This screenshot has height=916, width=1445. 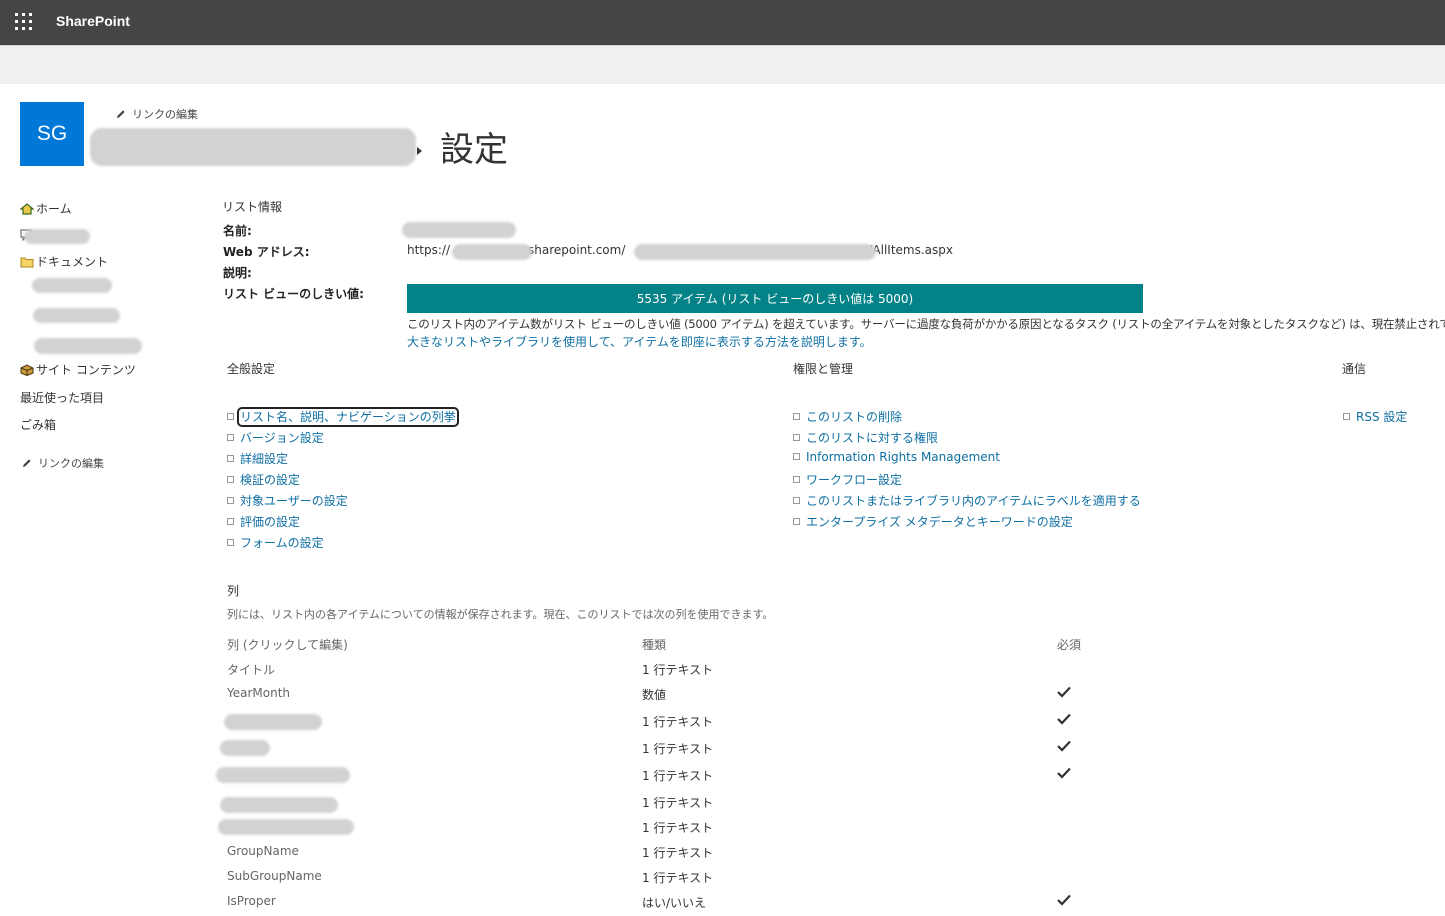 What do you see at coordinates (251, 369) in the screenshot?
I see `general-settings-heading: 全般設定` at bounding box center [251, 369].